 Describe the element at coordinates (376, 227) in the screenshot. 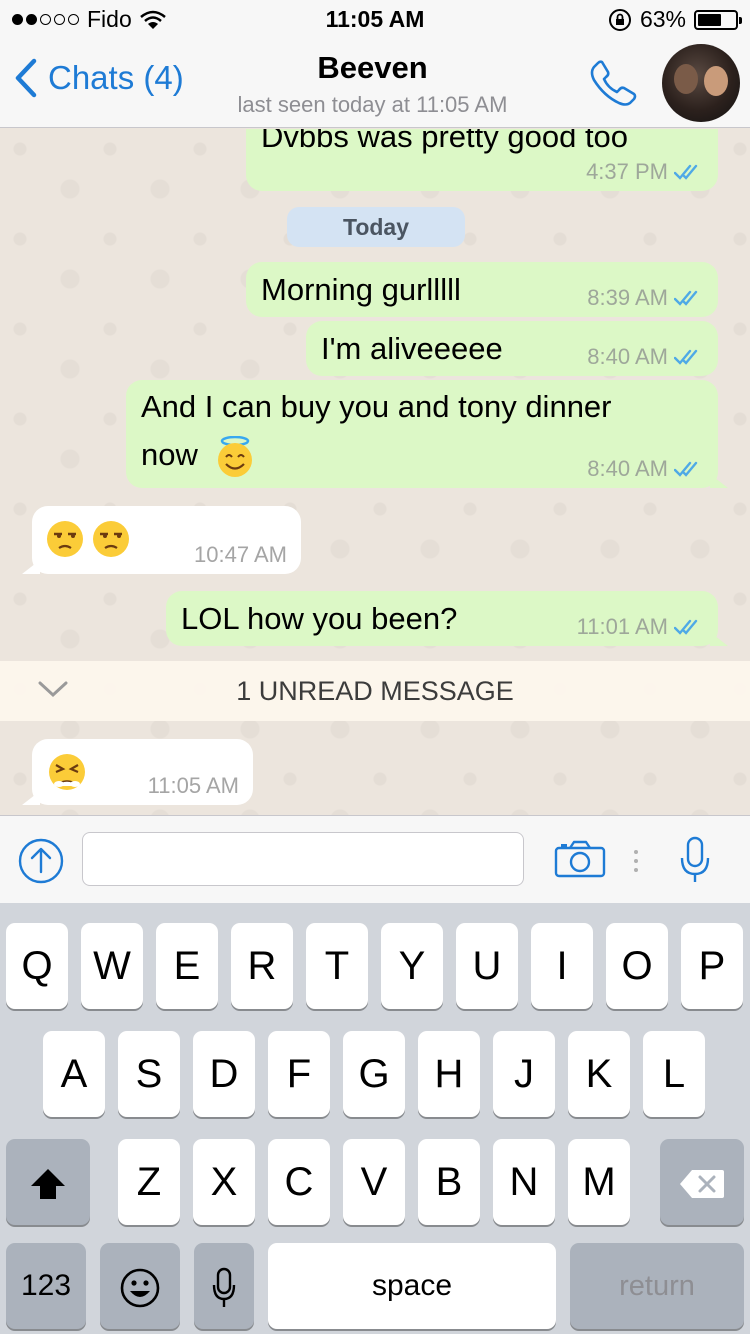

I see `date-divider: Today` at that location.